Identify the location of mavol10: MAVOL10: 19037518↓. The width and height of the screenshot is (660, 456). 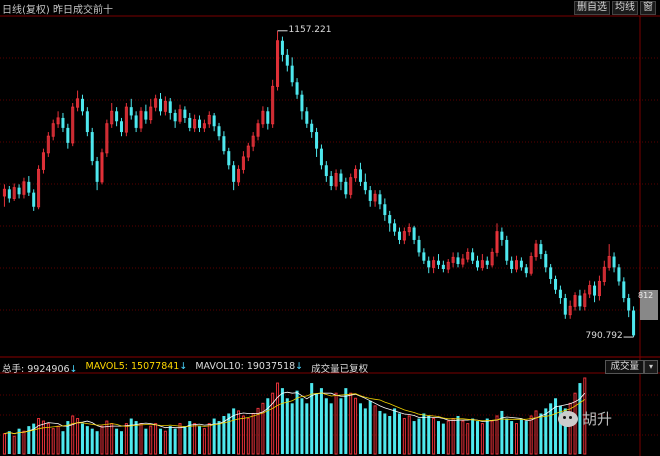
(249, 368).